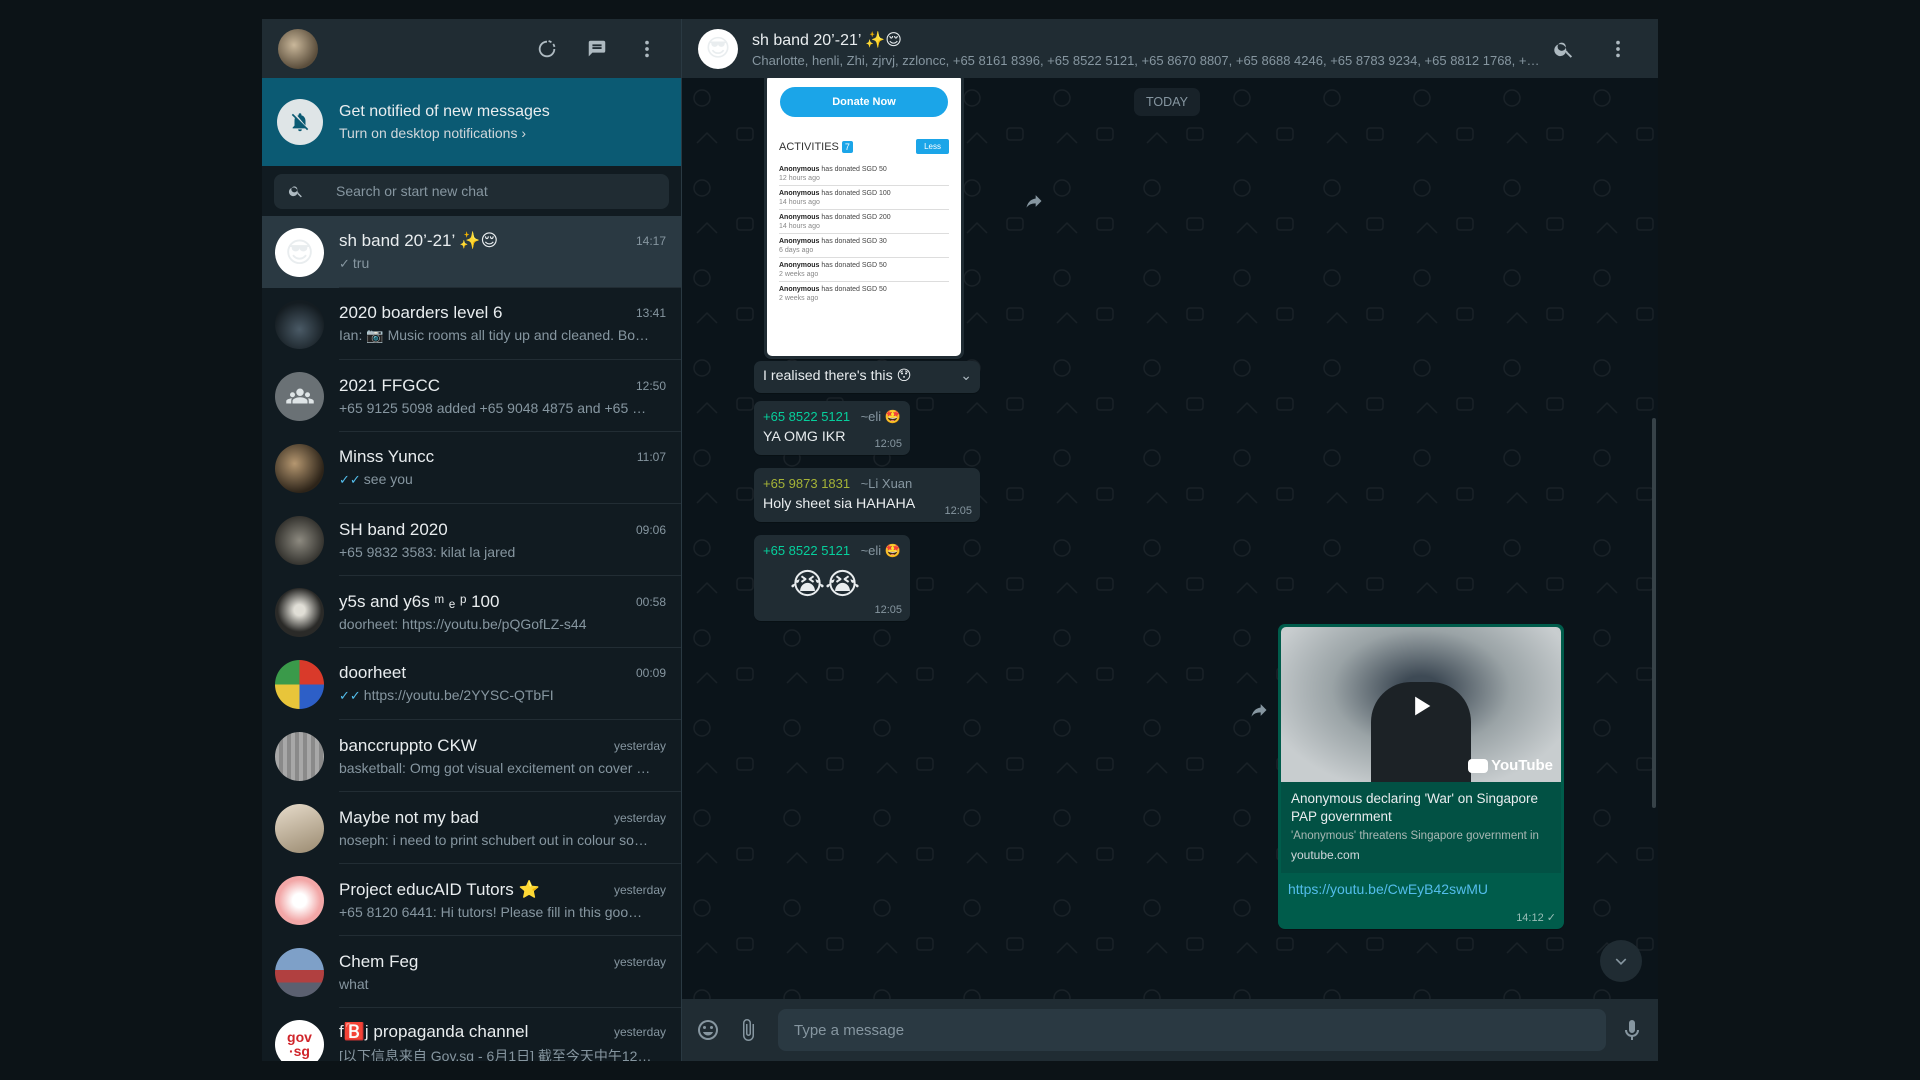  Describe the element at coordinates (864, 102) in the screenshot. I see `donate-now-label: Donate Now` at that location.